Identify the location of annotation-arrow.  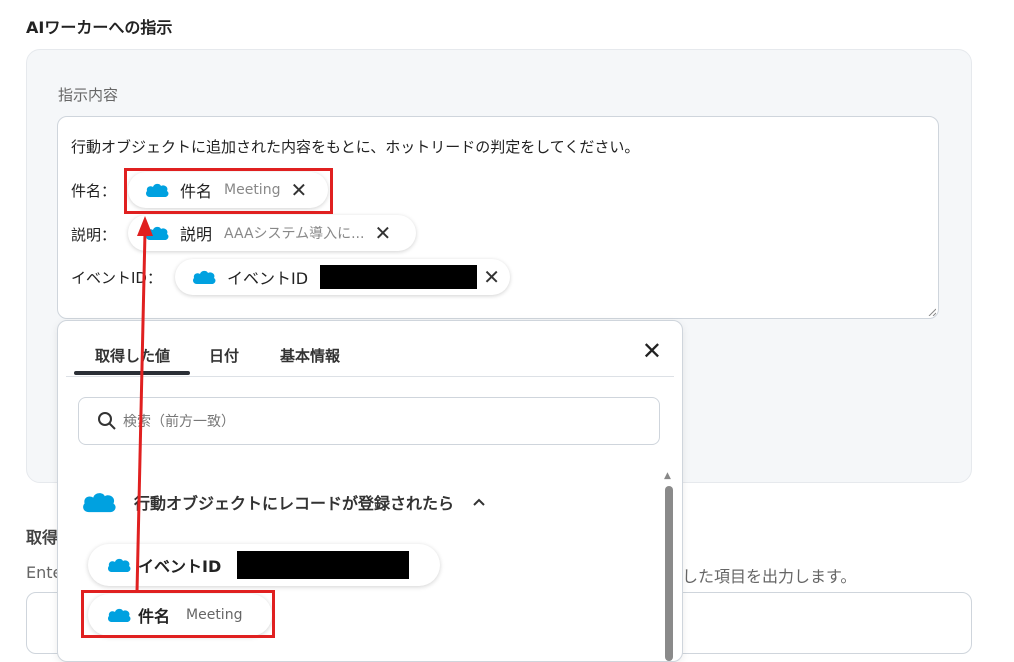
(144, 404).